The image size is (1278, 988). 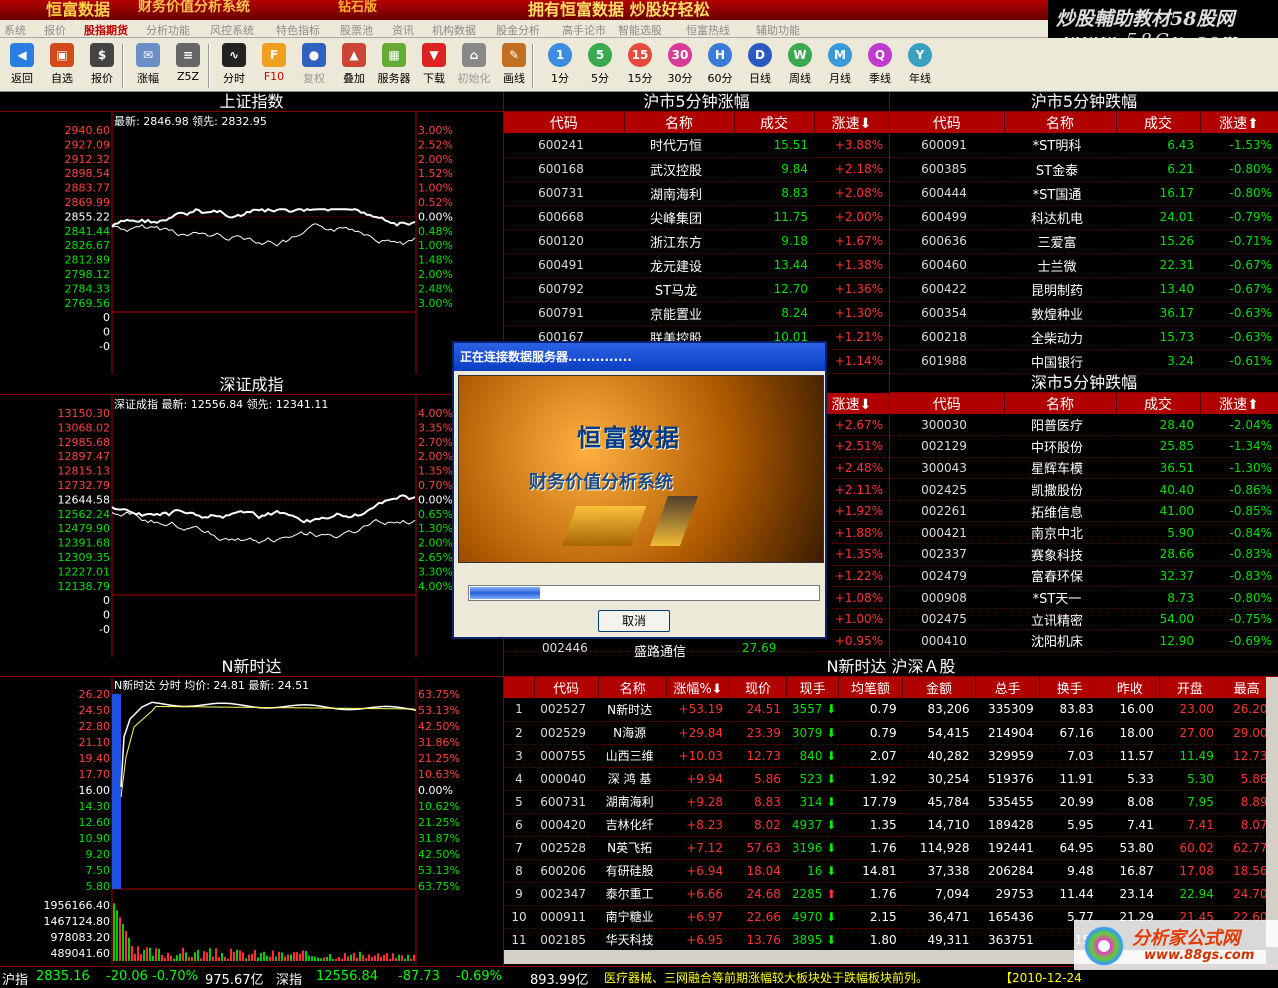 I want to click on column-header: 昨收, so click(x=1130, y=687).